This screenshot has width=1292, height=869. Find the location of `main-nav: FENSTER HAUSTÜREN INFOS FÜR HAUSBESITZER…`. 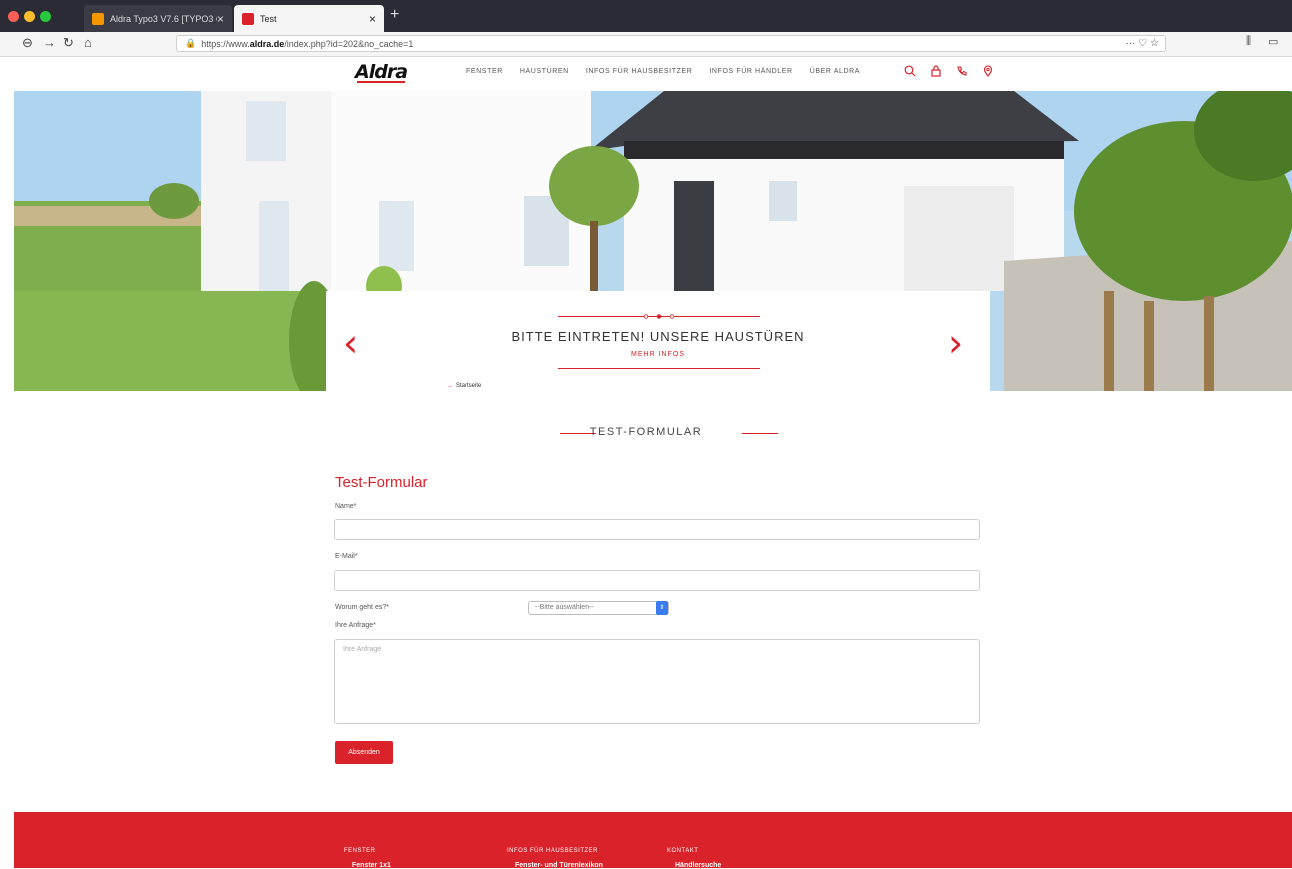

main-nav: FENSTER HAUSTÜREN INFOS FÜR HAUSBESITZER… is located at coordinates (663, 71).